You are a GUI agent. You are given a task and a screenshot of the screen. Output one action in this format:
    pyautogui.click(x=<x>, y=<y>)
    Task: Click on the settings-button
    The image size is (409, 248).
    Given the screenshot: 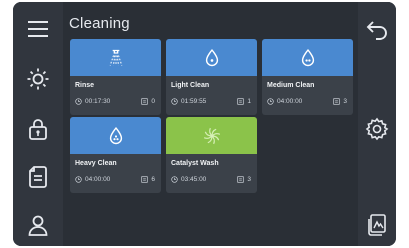 What is the action you would take?
    pyautogui.click(x=377, y=129)
    